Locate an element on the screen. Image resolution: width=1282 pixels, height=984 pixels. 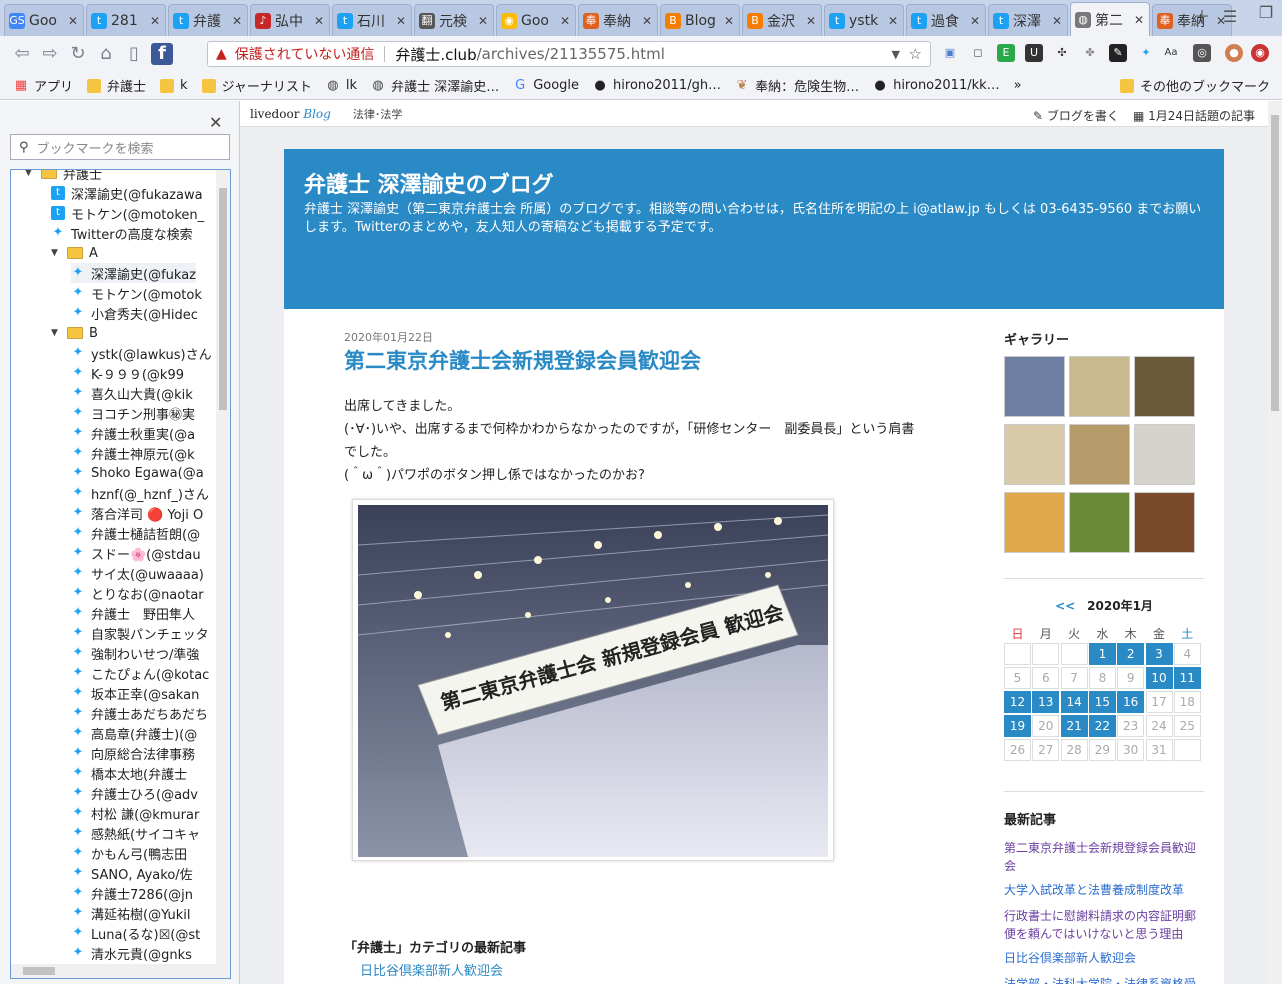
calendar-day: 12 is located at coordinates (1017, 702).